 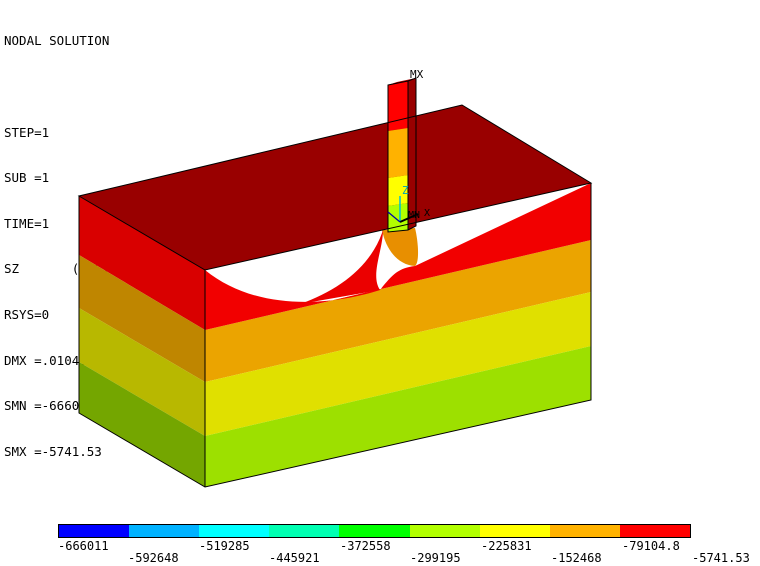 I want to click on legend-swatch-teal, so click(x=304, y=531).